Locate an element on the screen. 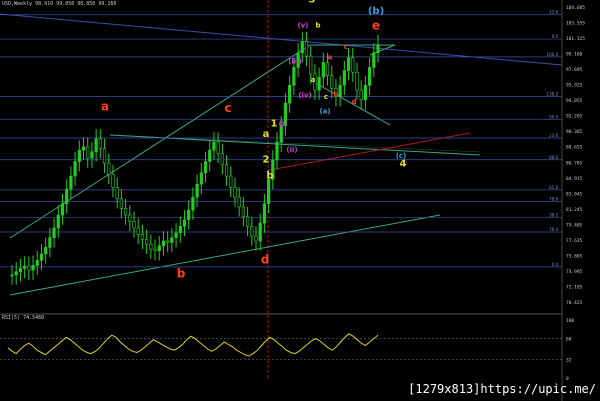  price-tick-label: 86.785 is located at coordinates (574, 163).